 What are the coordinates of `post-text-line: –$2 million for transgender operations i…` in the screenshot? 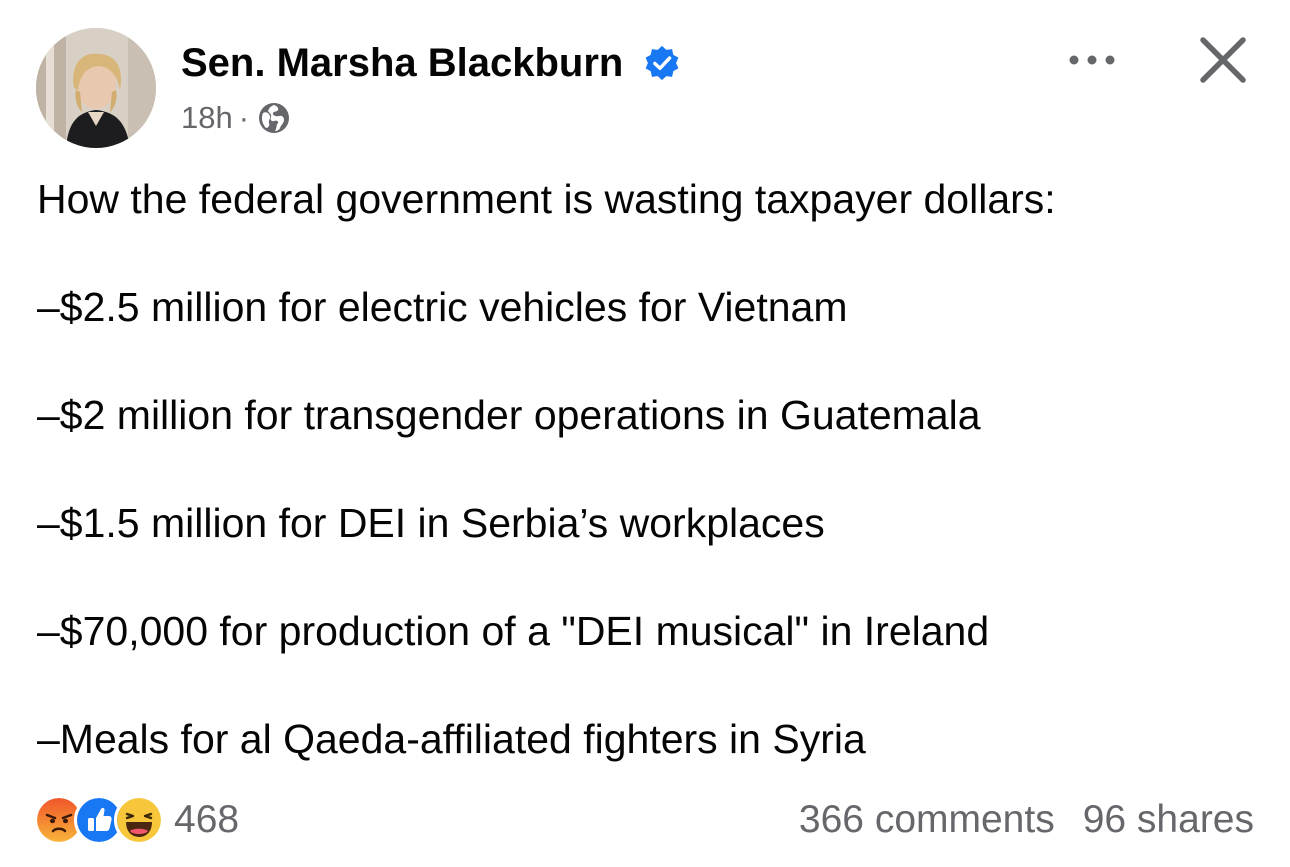 It's located at (509, 415).